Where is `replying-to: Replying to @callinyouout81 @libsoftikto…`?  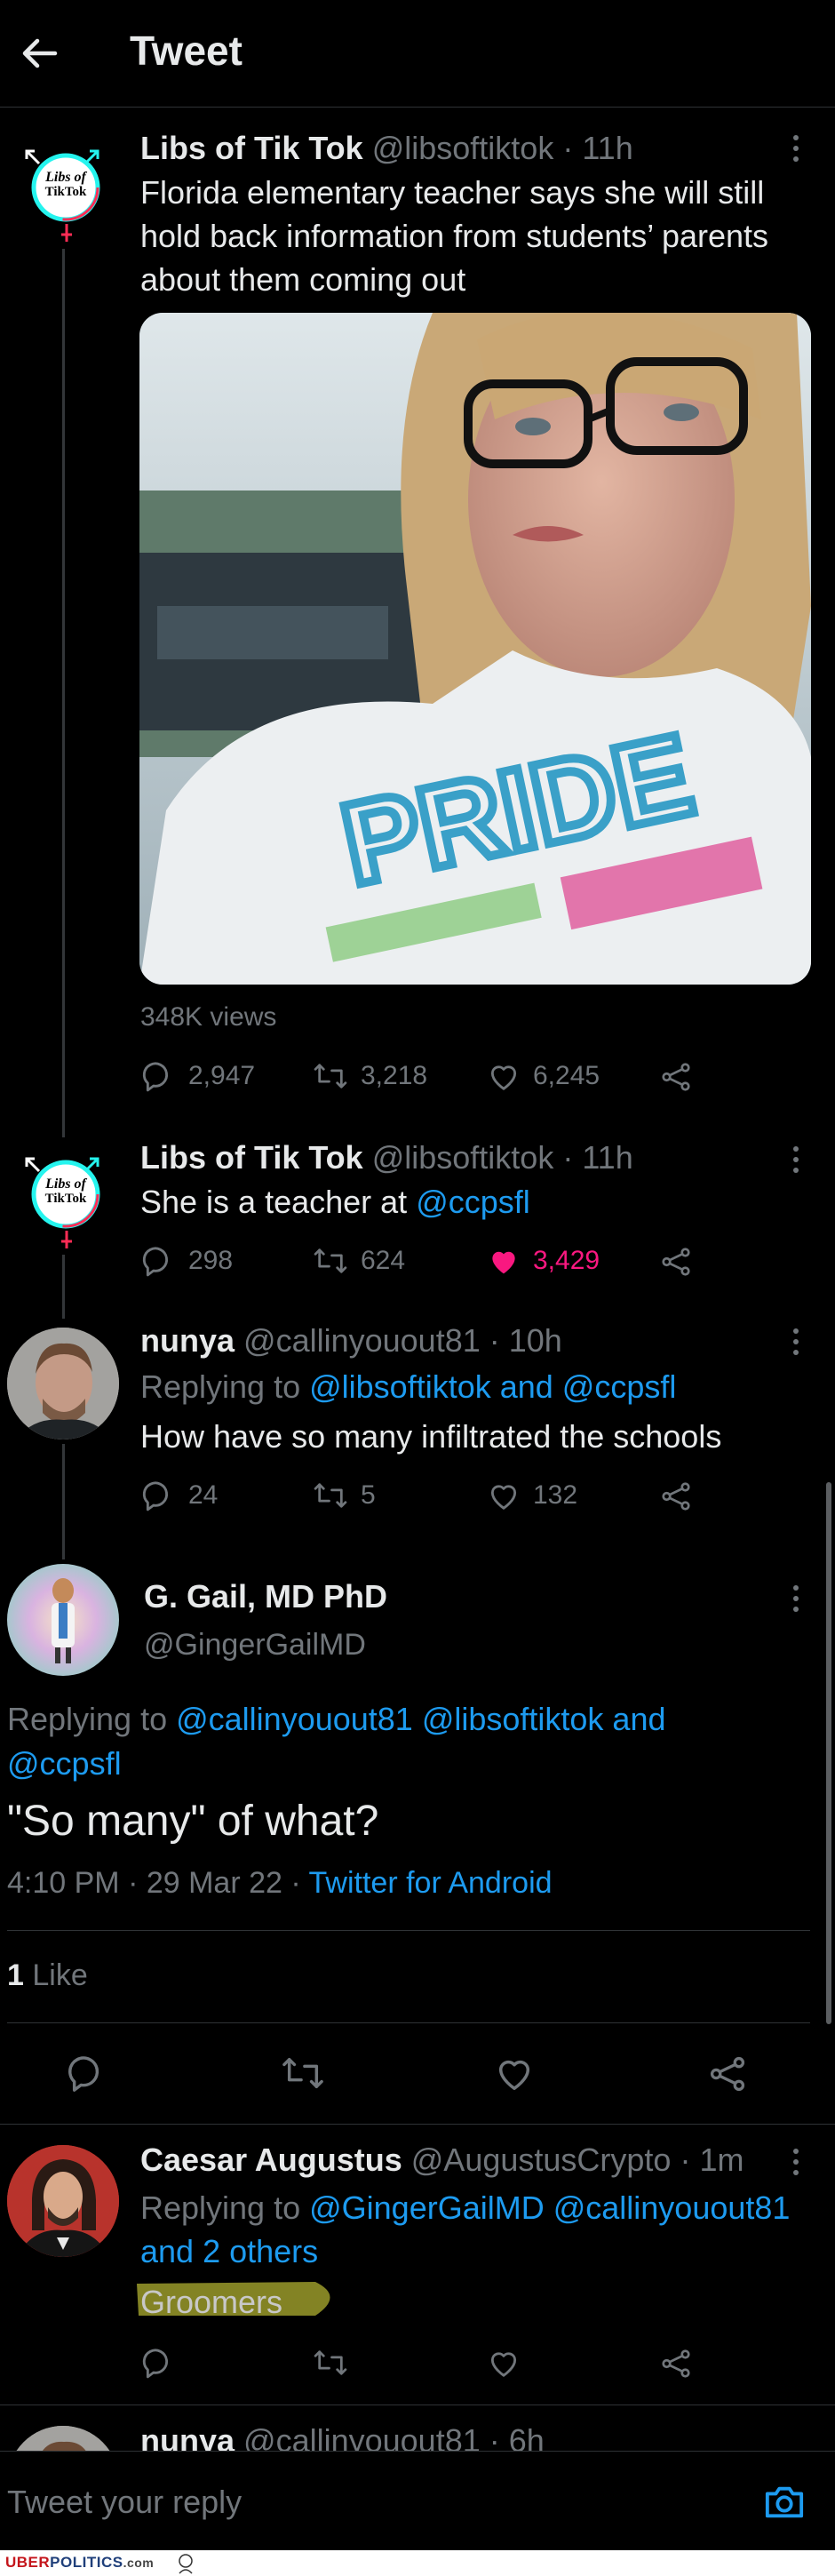 replying-to: Replying to @callinyouout81 @libsoftikto… is located at coordinates (407, 1741).